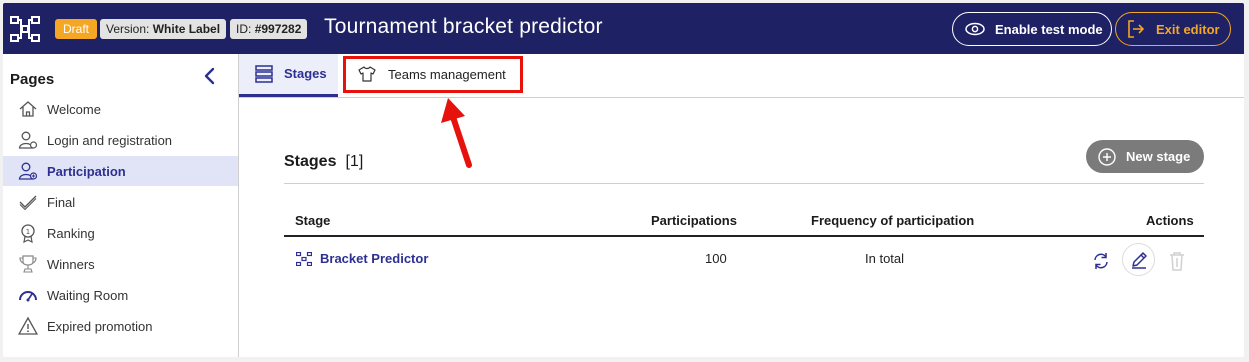 This screenshot has height=362, width=1249. Describe the element at coordinates (28, 325) in the screenshot. I see `warning-icon` at that location.